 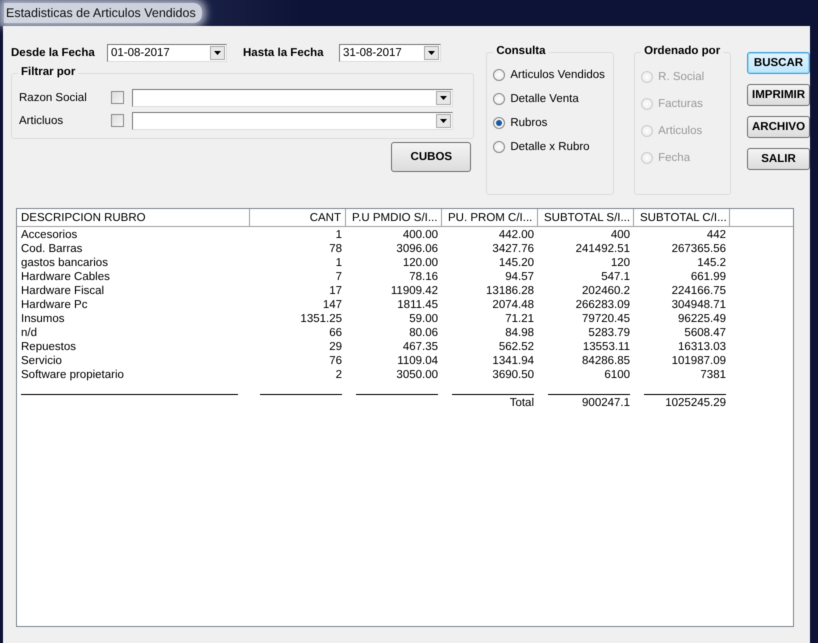 I want to click on radio-option: Articulos Vendidos, so click(x=553, y=75).